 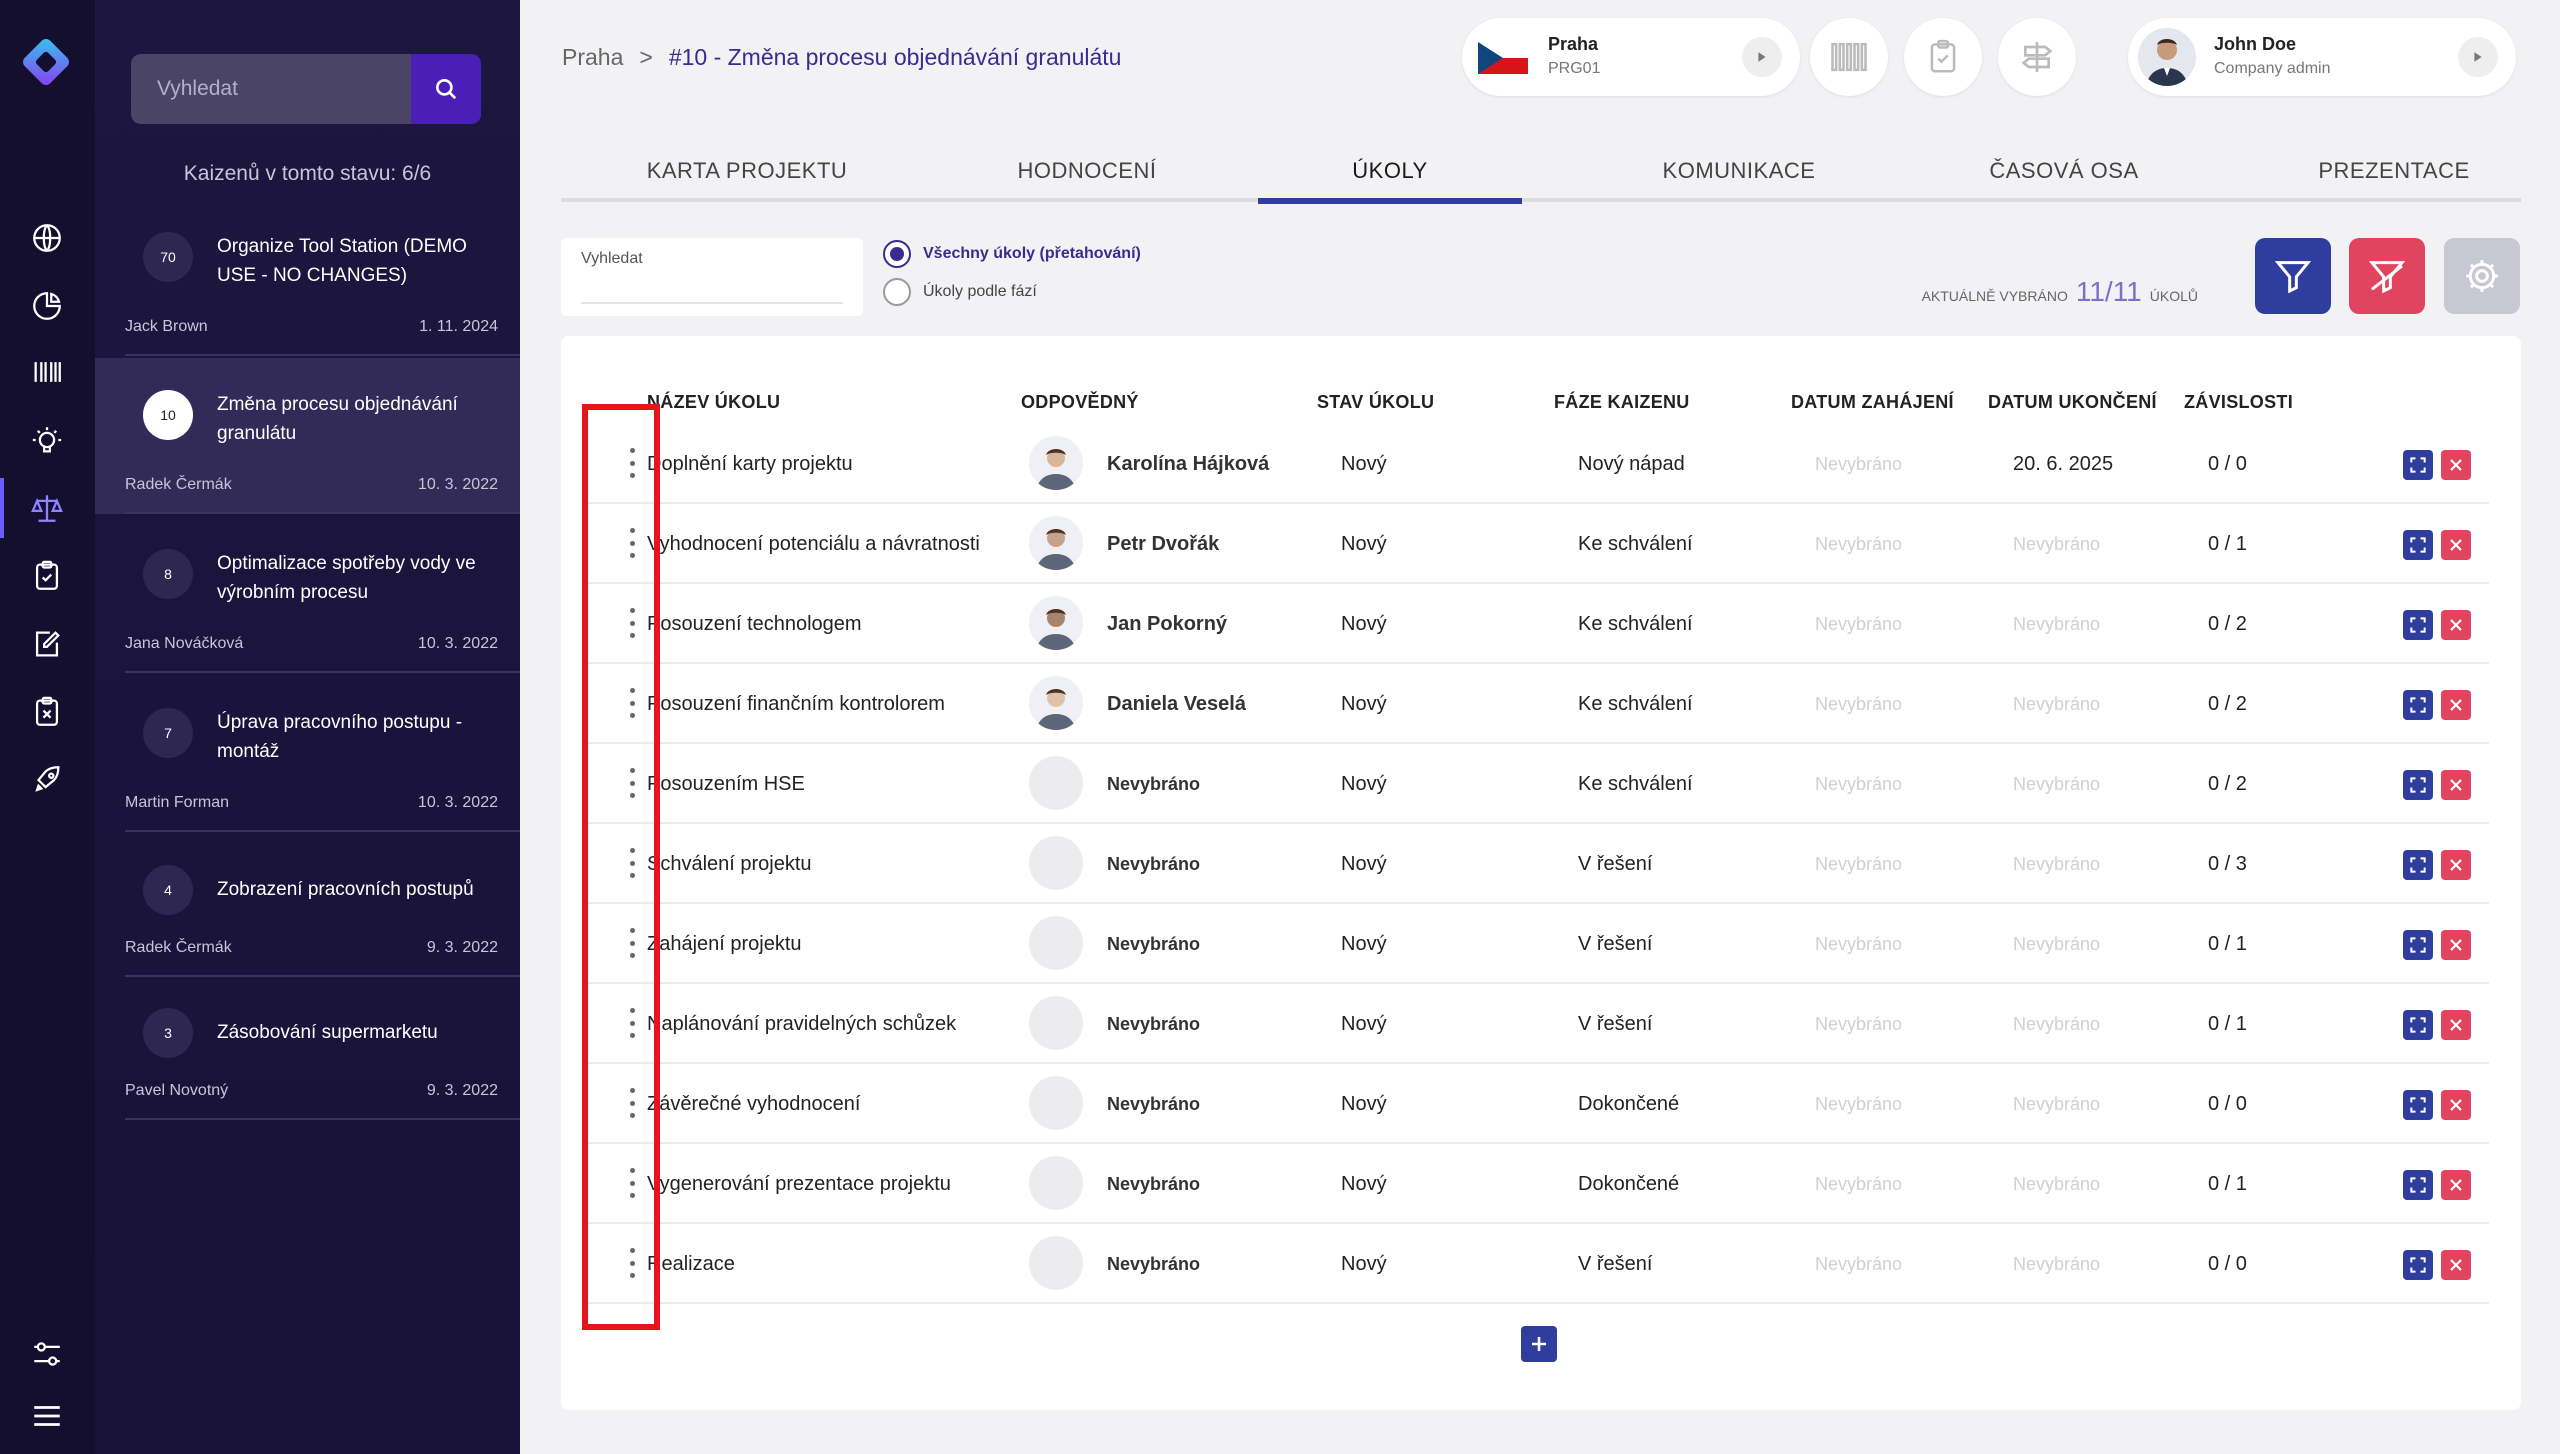 I want to click on task-name: Závěrečné vyhodnocení, so click(x=753, y=1104).